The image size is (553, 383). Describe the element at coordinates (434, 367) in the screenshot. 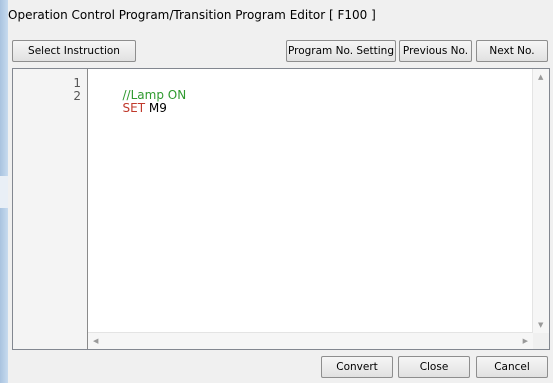

I see `close-button: Close` at that location.